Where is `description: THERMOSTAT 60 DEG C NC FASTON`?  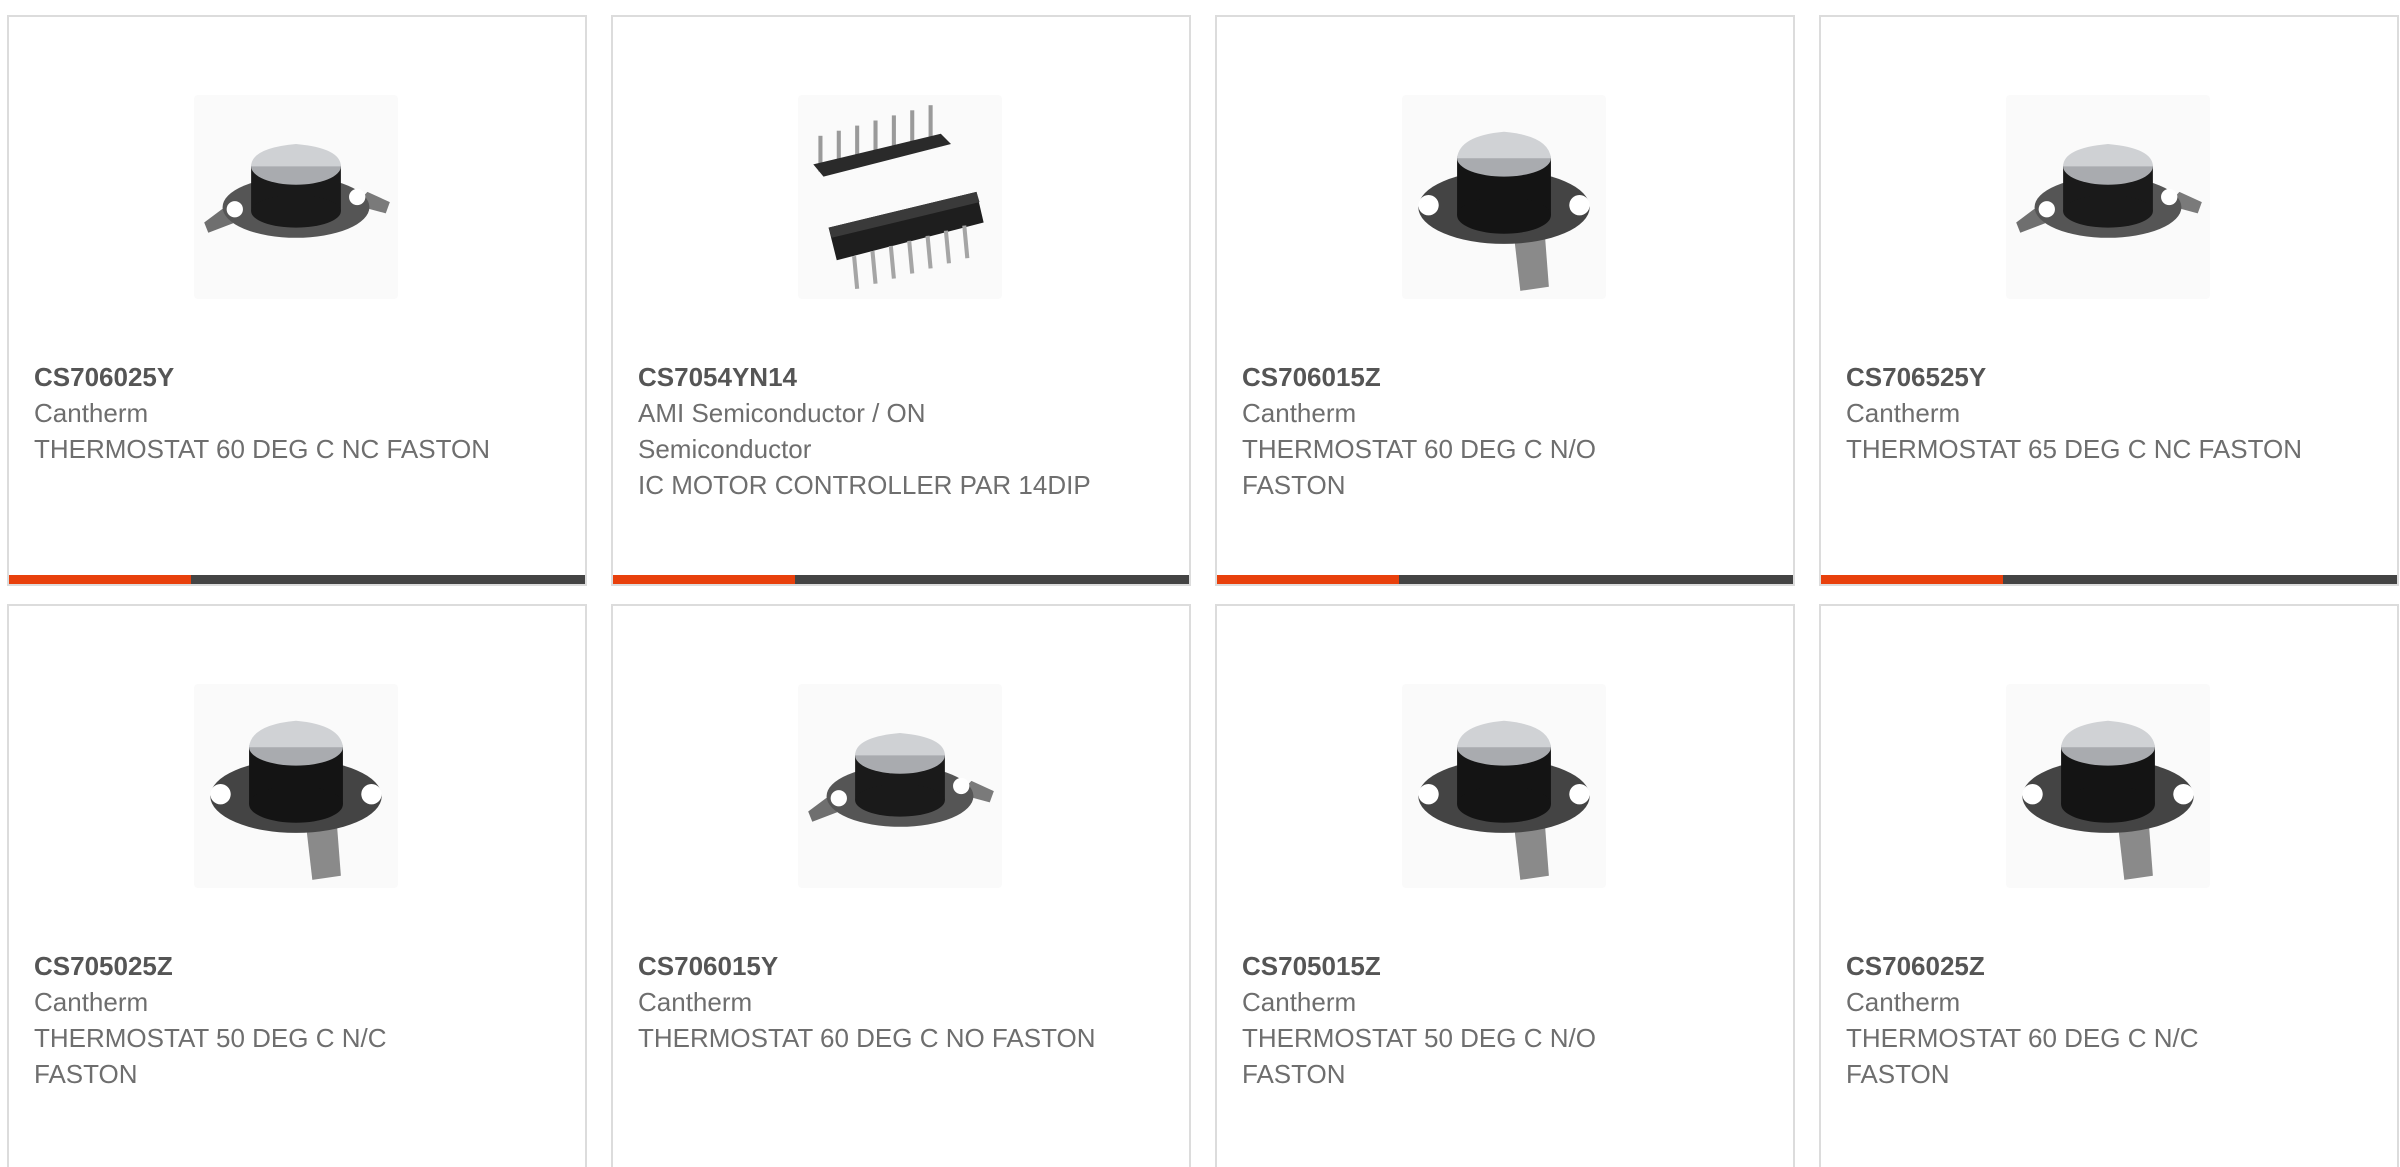
description: THERMOSTAT 60 DEG C NC FASTON is located at coordinates (262, 449).